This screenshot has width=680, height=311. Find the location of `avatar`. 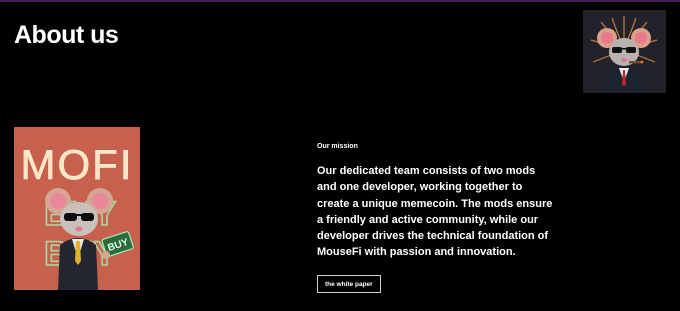

avatar is located at coordinates (624, 51).